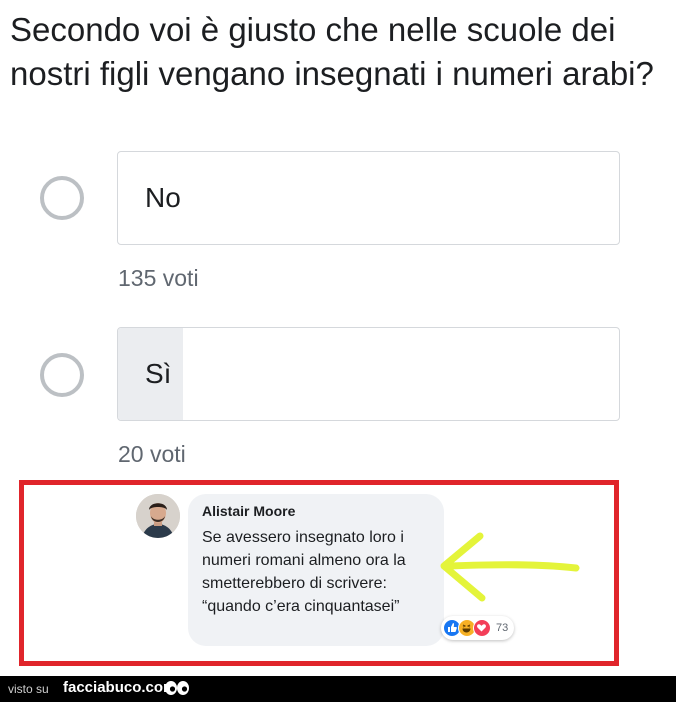 This screenshot has width=676, height=702. I want to click on avatar-portrait-icon, so click(158, 516).